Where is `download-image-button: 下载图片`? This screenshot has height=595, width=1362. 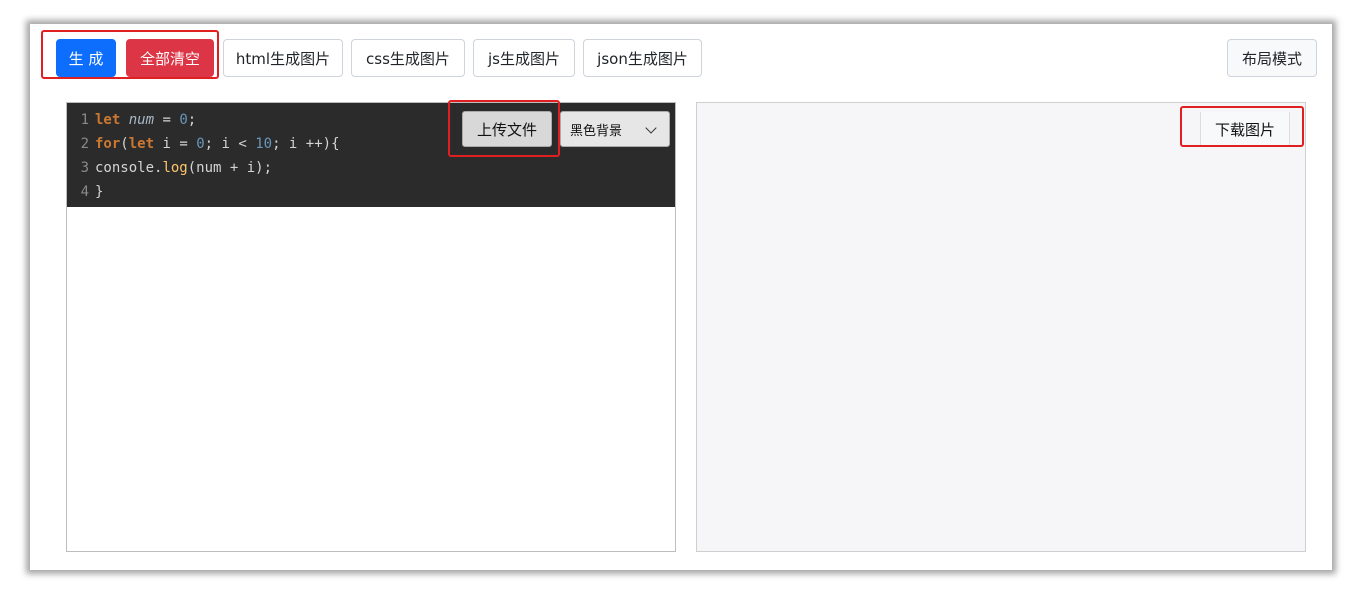
download-image-button: 下载图片 is located at coordinates (1245, 129).